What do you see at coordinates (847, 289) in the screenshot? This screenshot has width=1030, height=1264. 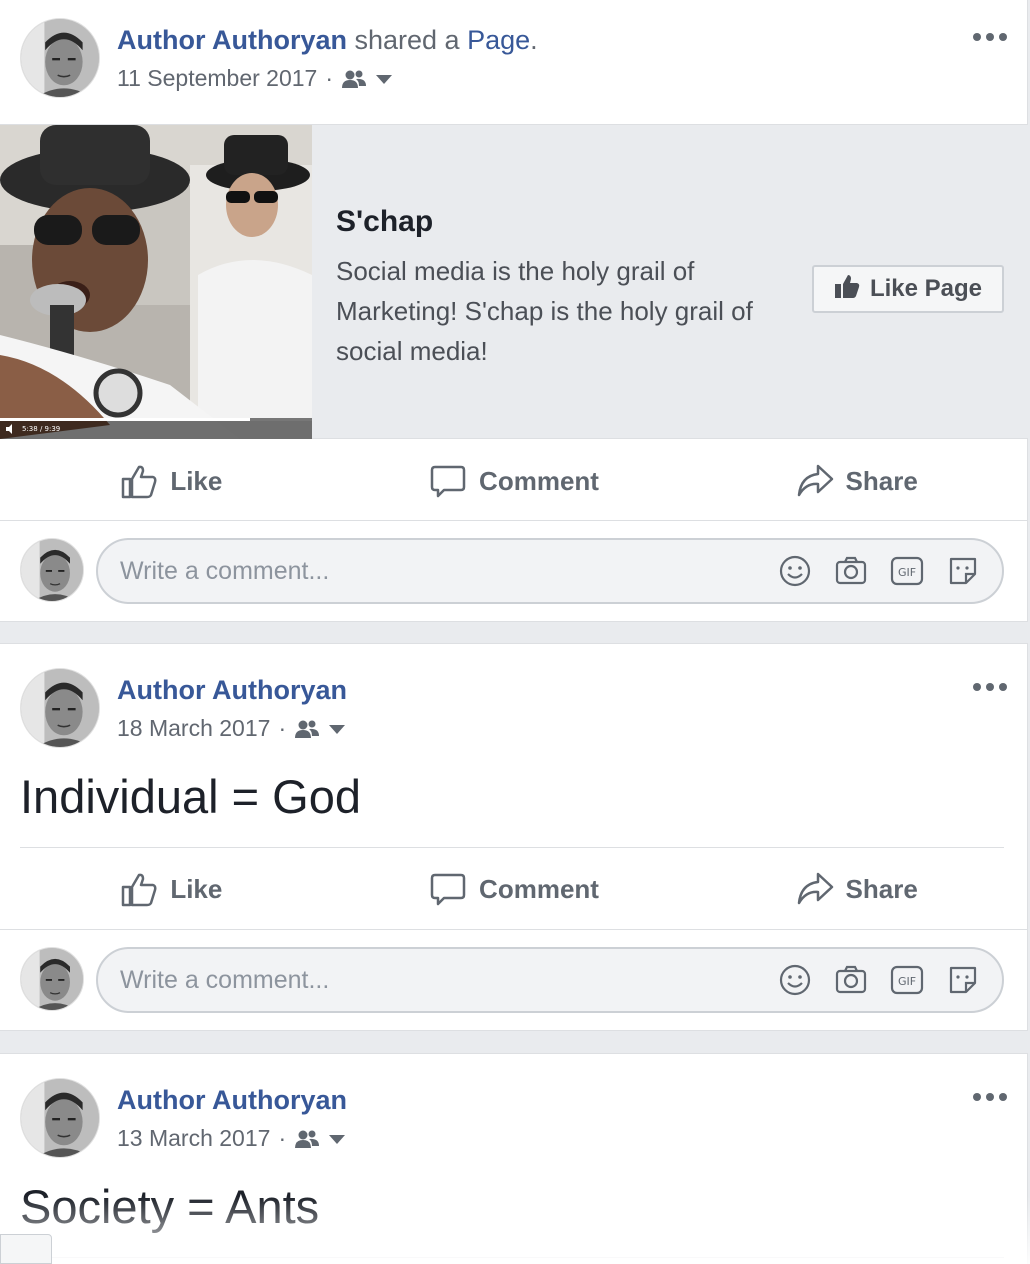 I see `thumbs-up-icon` at bounding box center [847, 289].